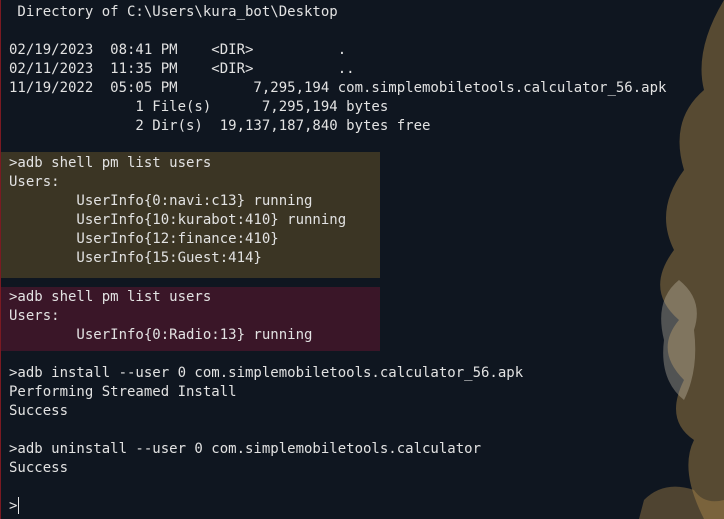  What do you see at coordinates (144, 239) in the screenshot?
I see `user-entry: UserInfo{12:finance:410}` at bounding box center [144, 239].